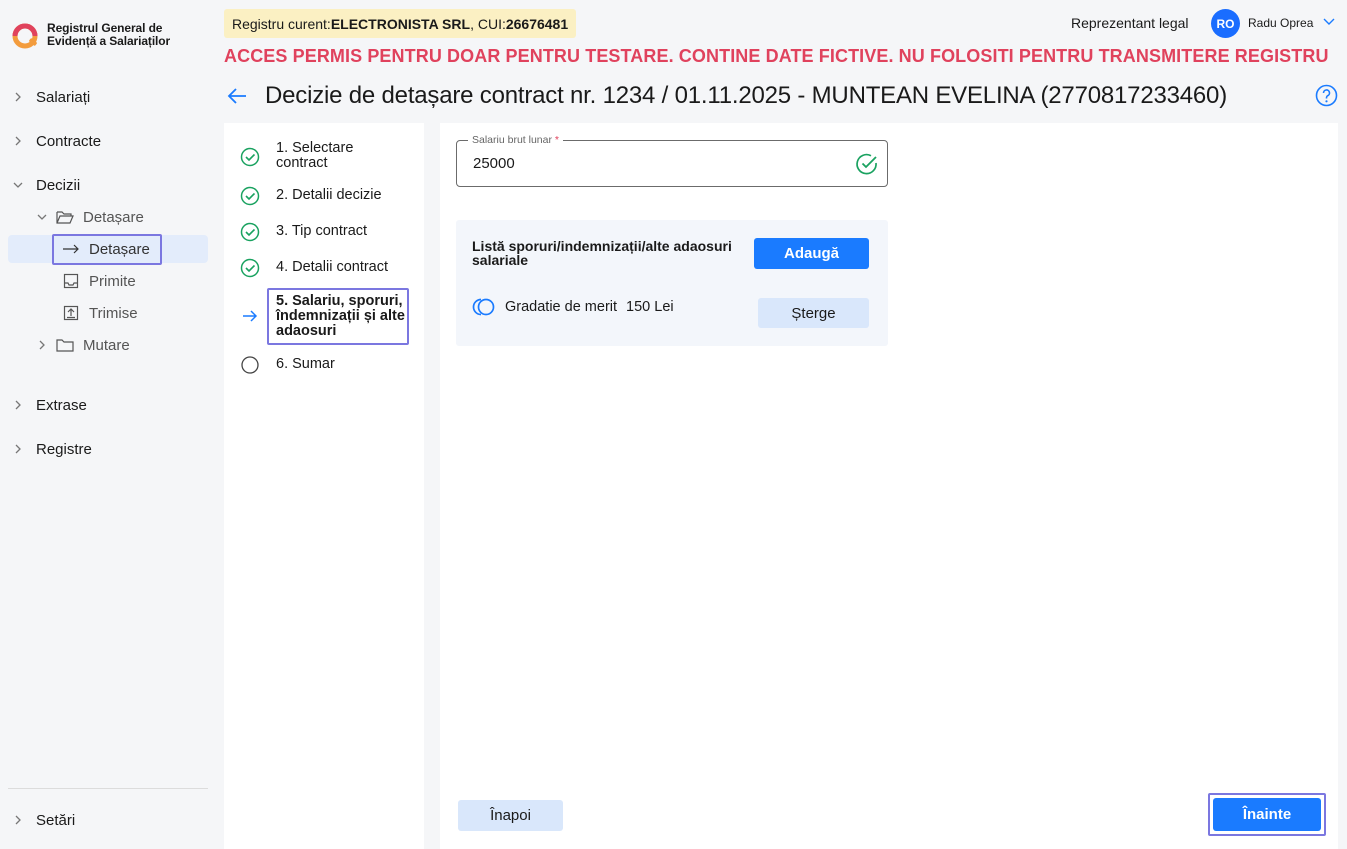  I want to click on bonus-name: Gradatie de merit, so click(561, 307).